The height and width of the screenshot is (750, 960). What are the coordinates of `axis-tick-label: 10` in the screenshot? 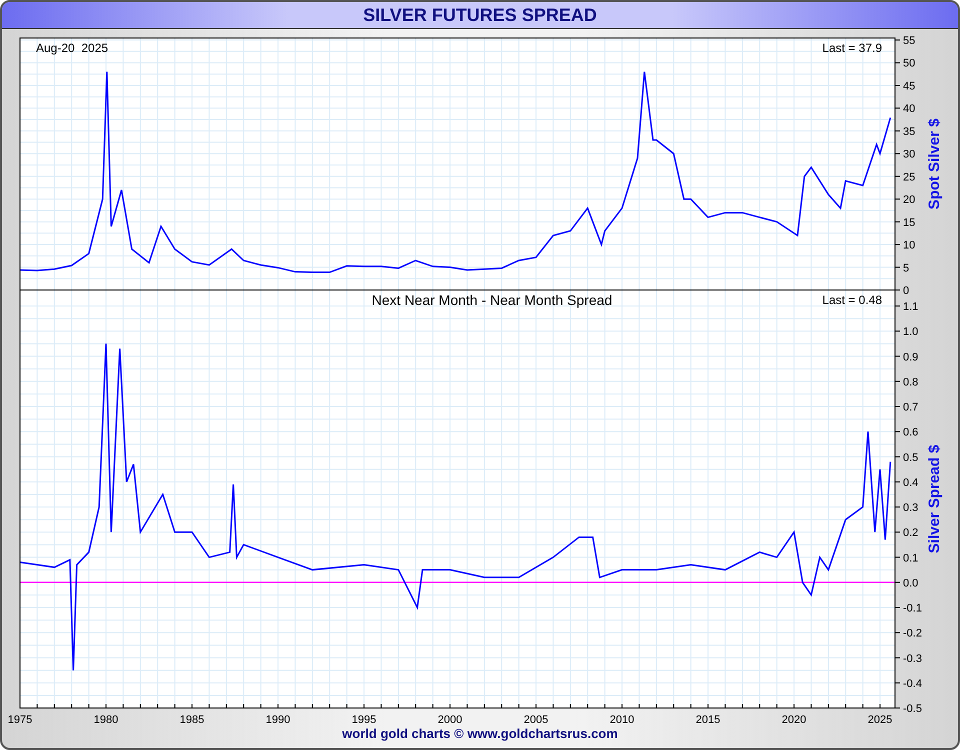 It's located at (909, 246).